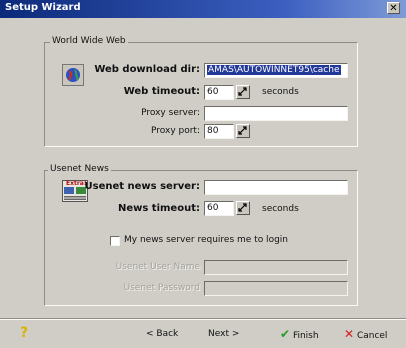  I want to click on usenet-user-name-input, so click(276, 267).